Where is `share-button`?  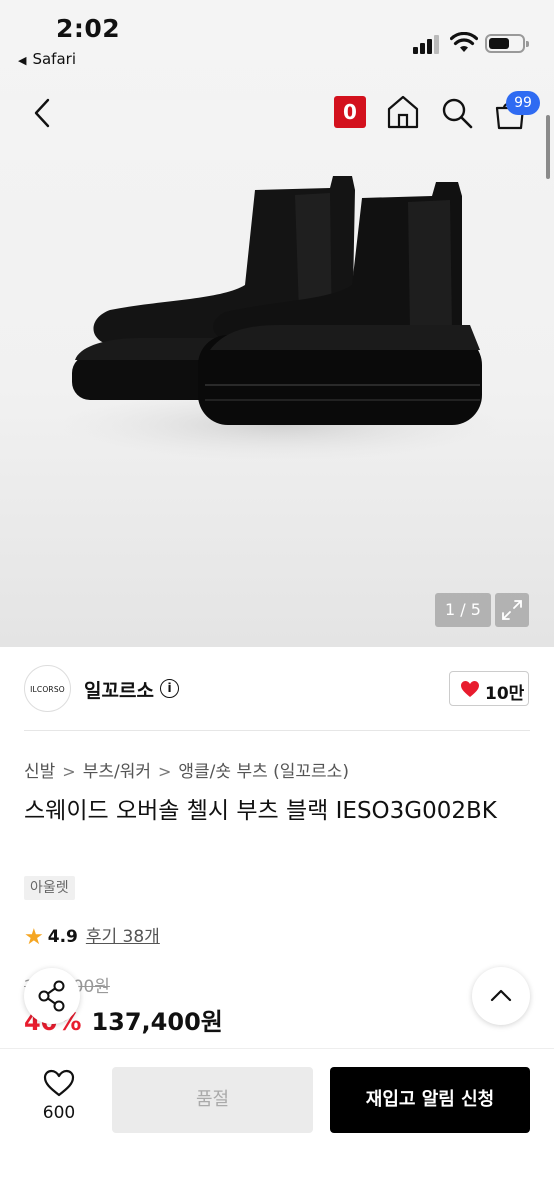
share-button is located at coordinates (52, 996).